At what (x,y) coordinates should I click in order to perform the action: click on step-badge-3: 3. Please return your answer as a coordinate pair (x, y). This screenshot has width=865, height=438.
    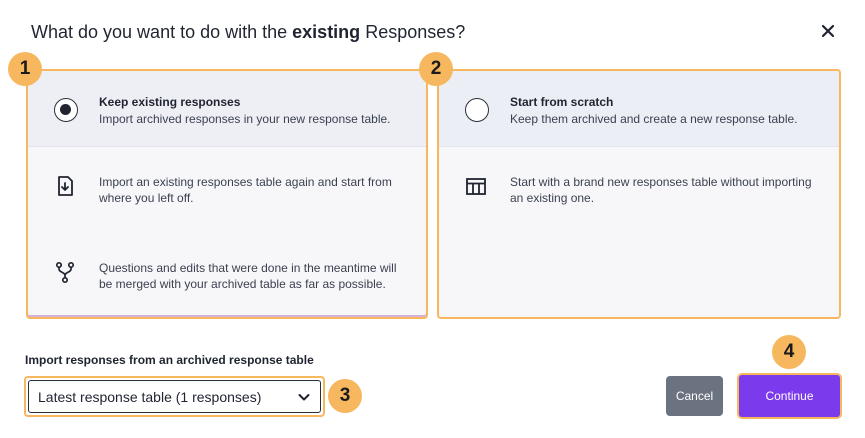
    Looking at the image, I should click on (345, 396).